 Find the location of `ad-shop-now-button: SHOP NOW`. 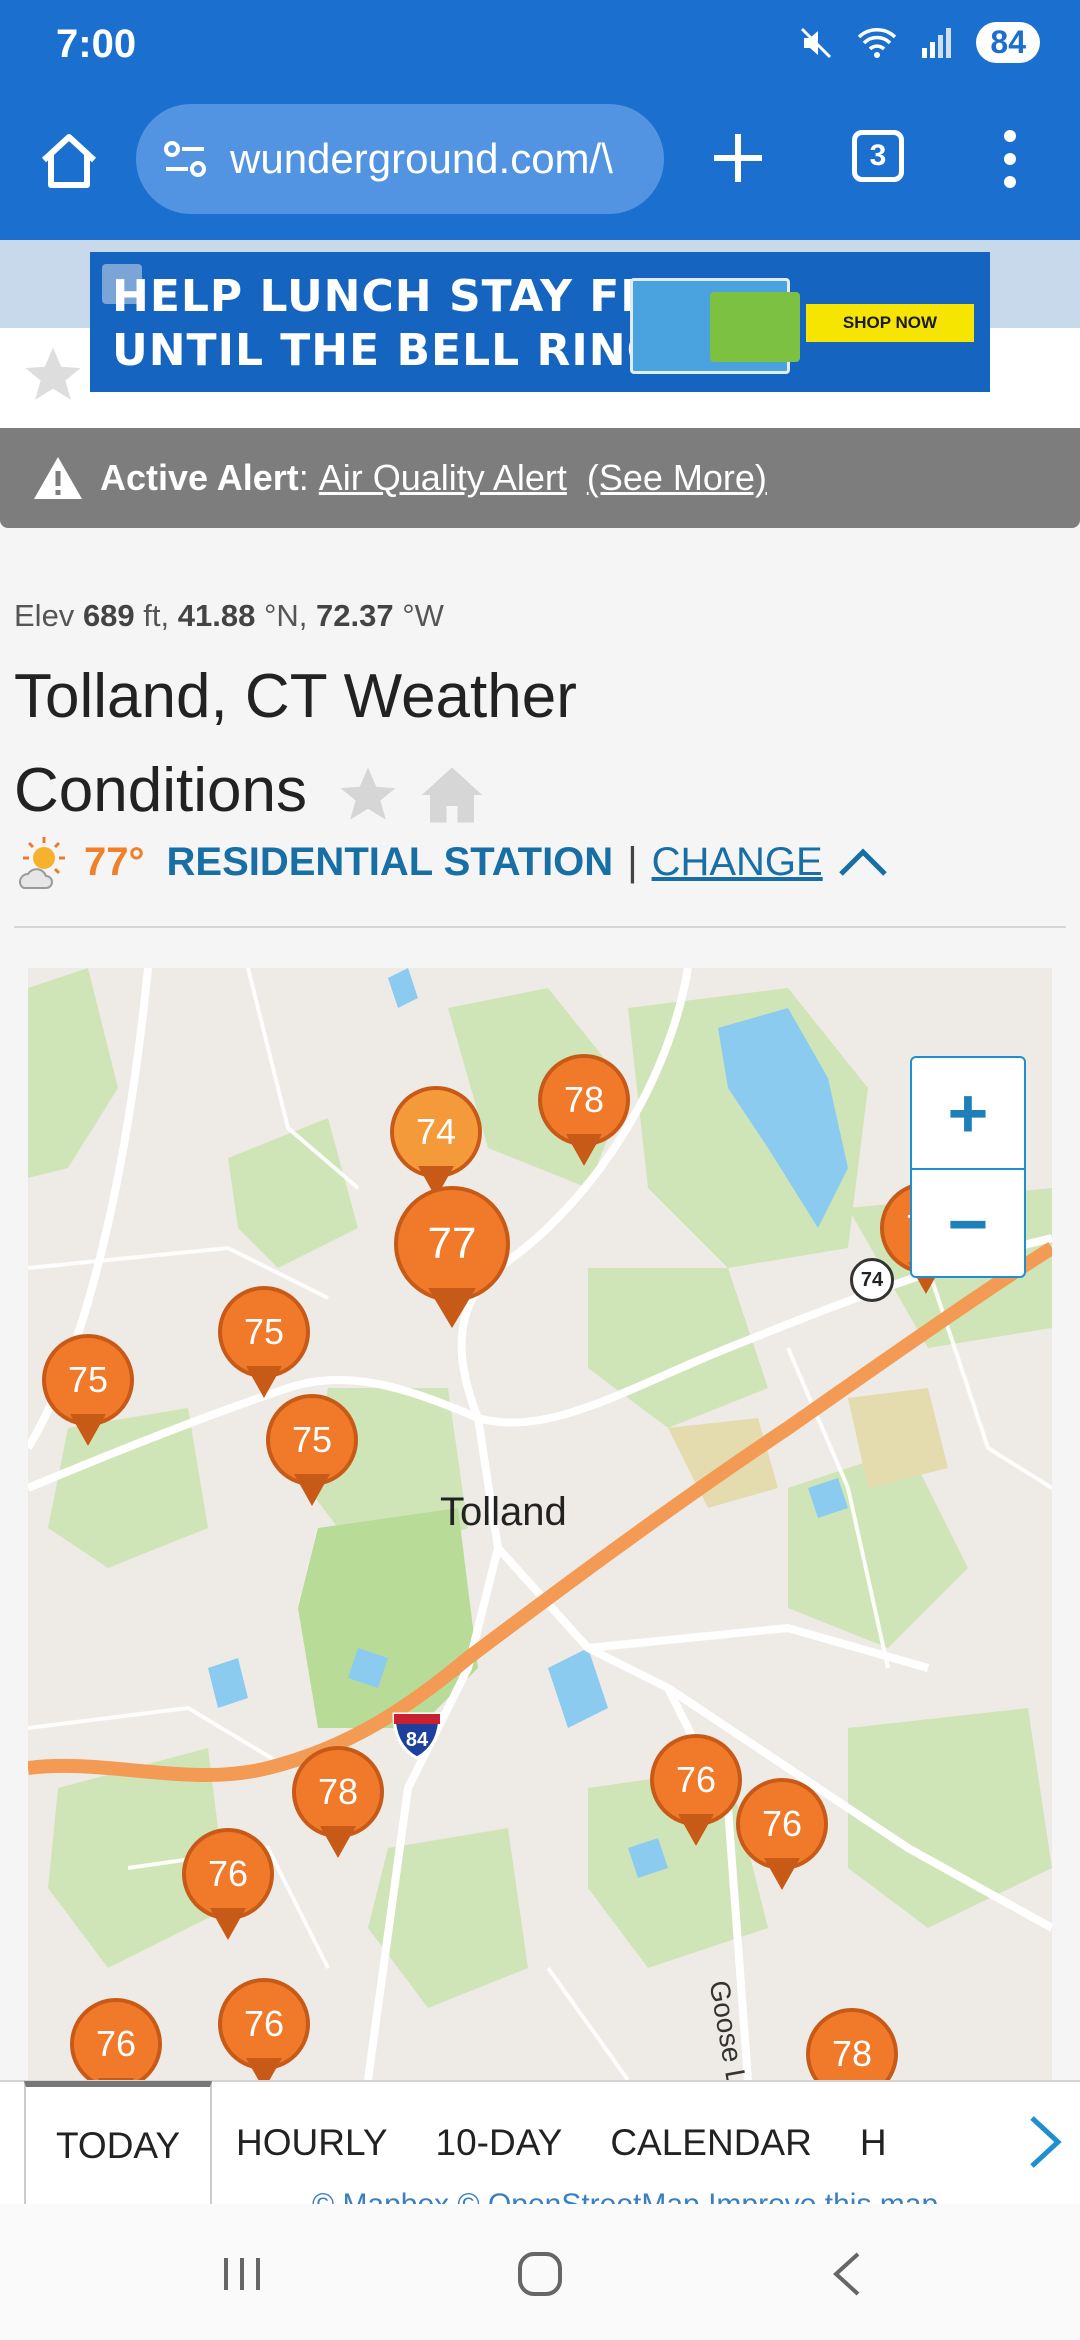

ad-shop-now-button: SHOP NOW is located at coordinates (890, 323).